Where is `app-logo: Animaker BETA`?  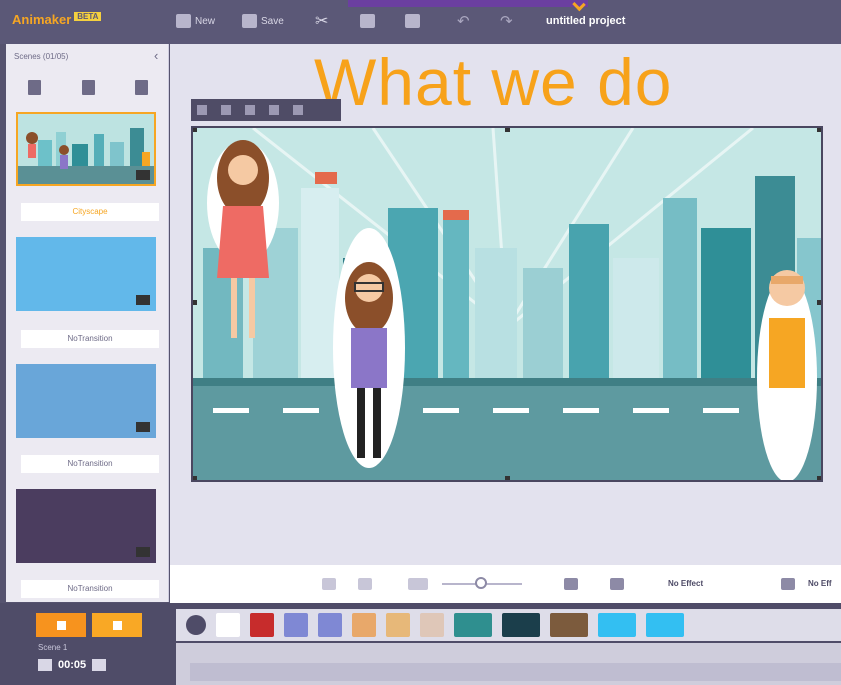
app-logo: Animaker BETA is located at coordinates (57, 19).